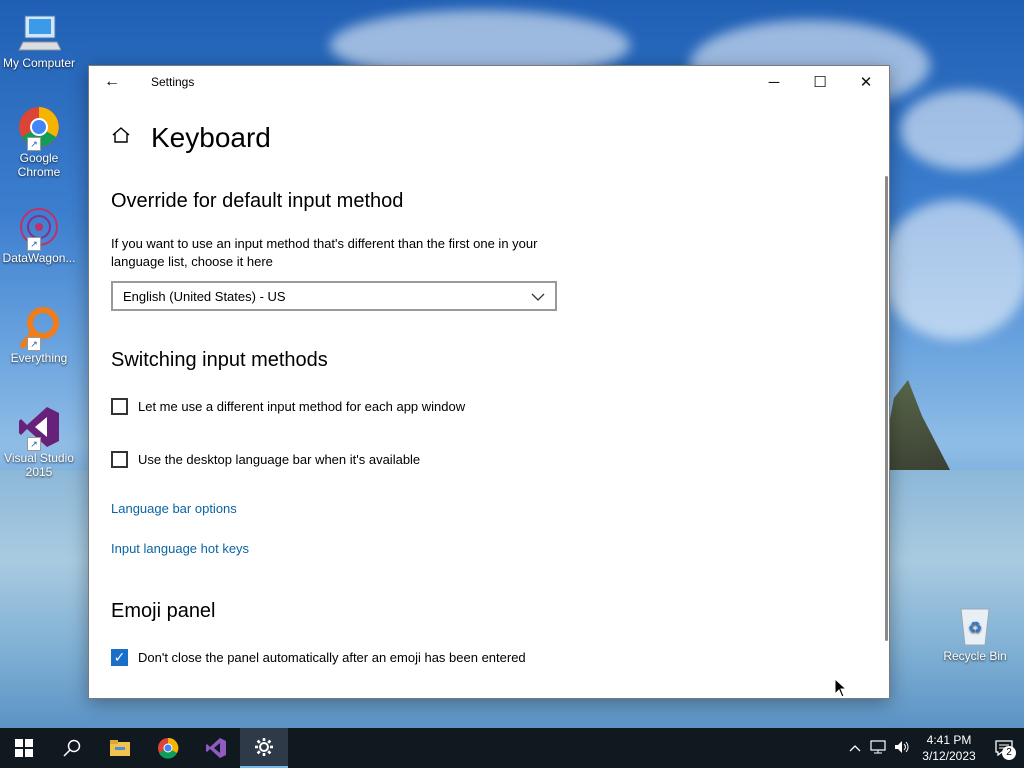 This screenshot has width=1024, height=768. I want to click on windows-logo-icon, so click(24, 748).